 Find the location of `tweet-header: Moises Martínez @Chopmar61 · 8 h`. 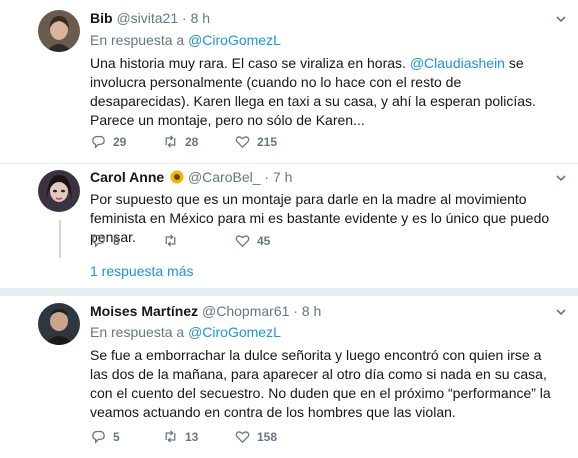

tweet-header: Moises Martínez @Chopmar61 · 8 h is located at coordinates (205, 311).